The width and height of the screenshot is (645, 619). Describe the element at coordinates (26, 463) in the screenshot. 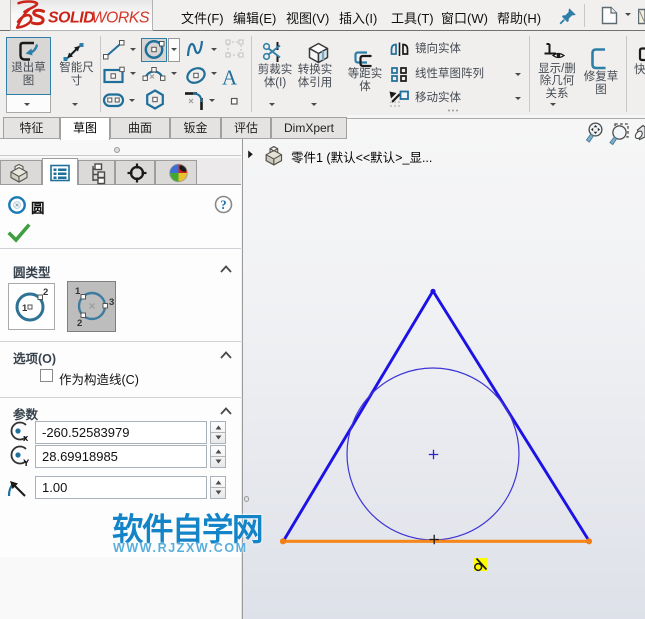

I see `svg-text: Y` at that location.